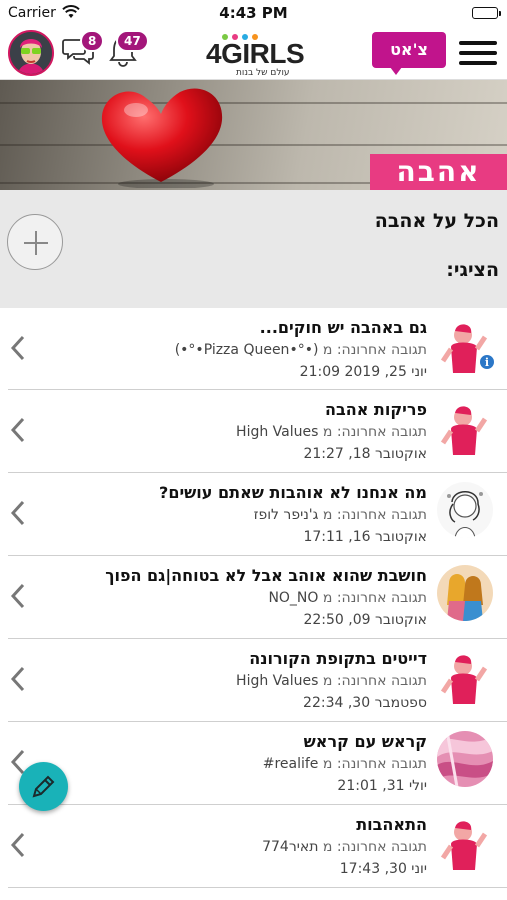 The width and height of the screenshot is (507, 900). I want to click on thread-date: יוני 25, 2019 21:09, so click(363, 372).